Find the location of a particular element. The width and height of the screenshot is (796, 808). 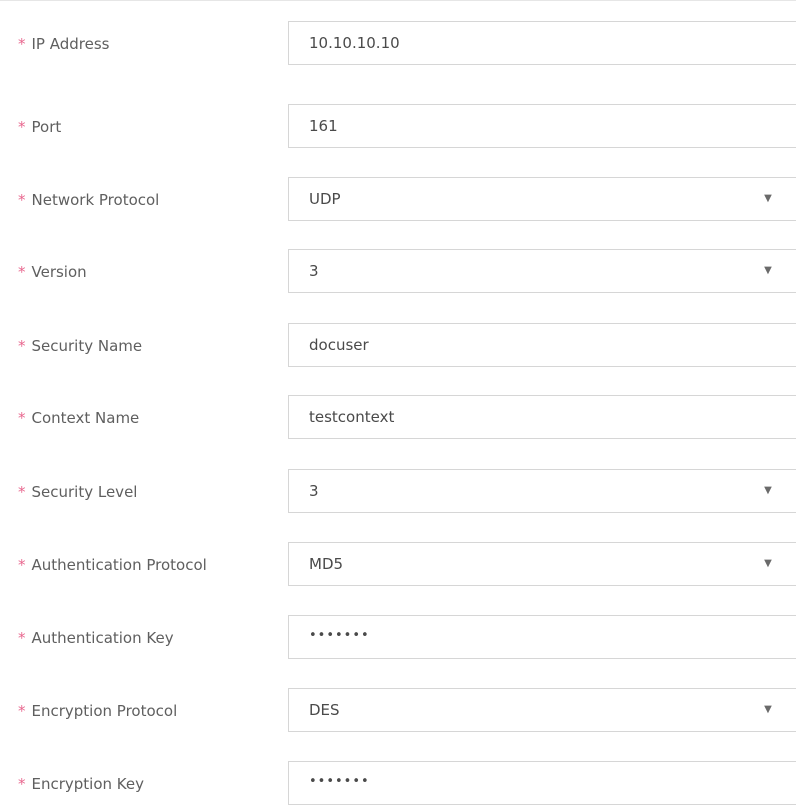

ip-address-row: * IP Address 10.10.10.10 is located at coordinates (398, 44).